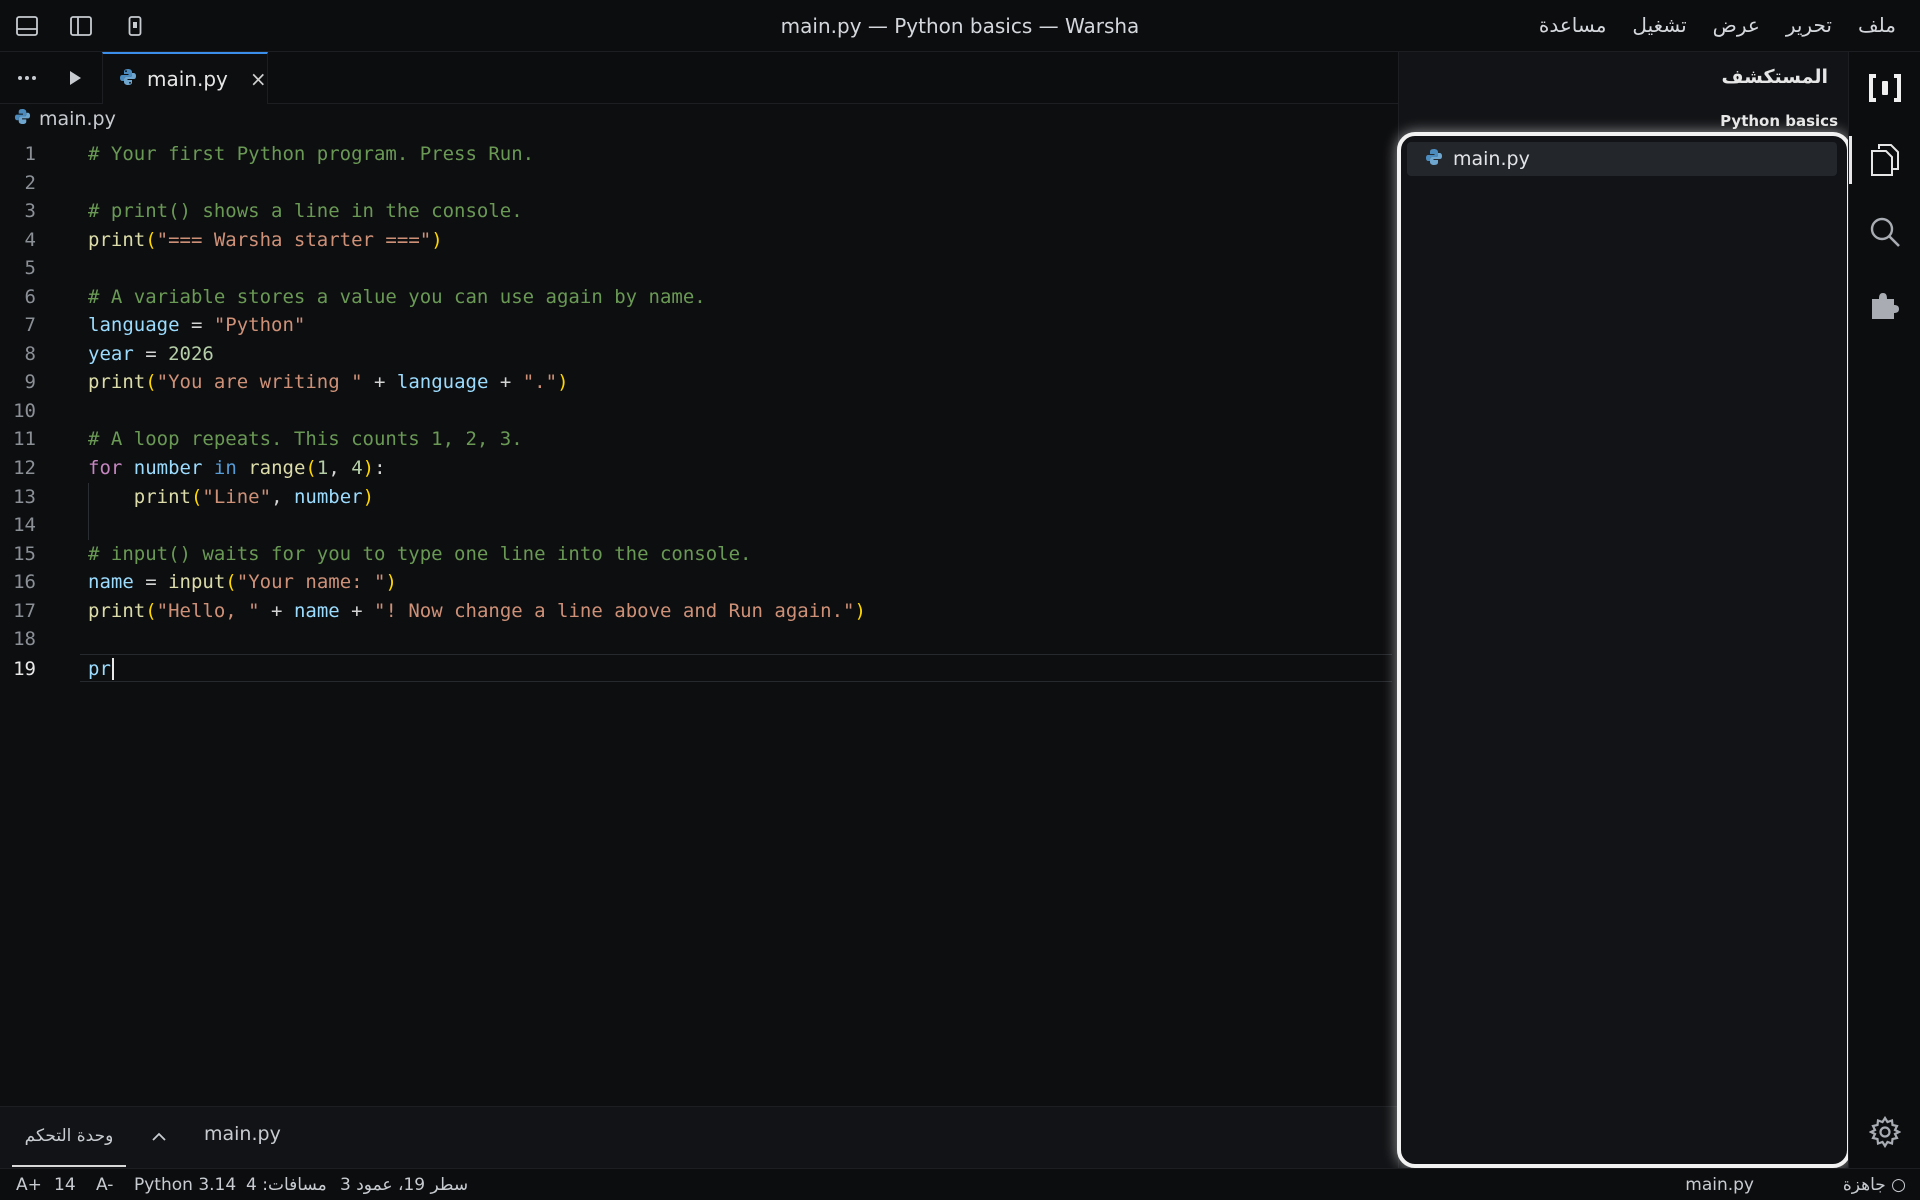  I want to click on menu-bar: ملف تحرير عرض تشغيل مساعدة, so click(1717, 25).